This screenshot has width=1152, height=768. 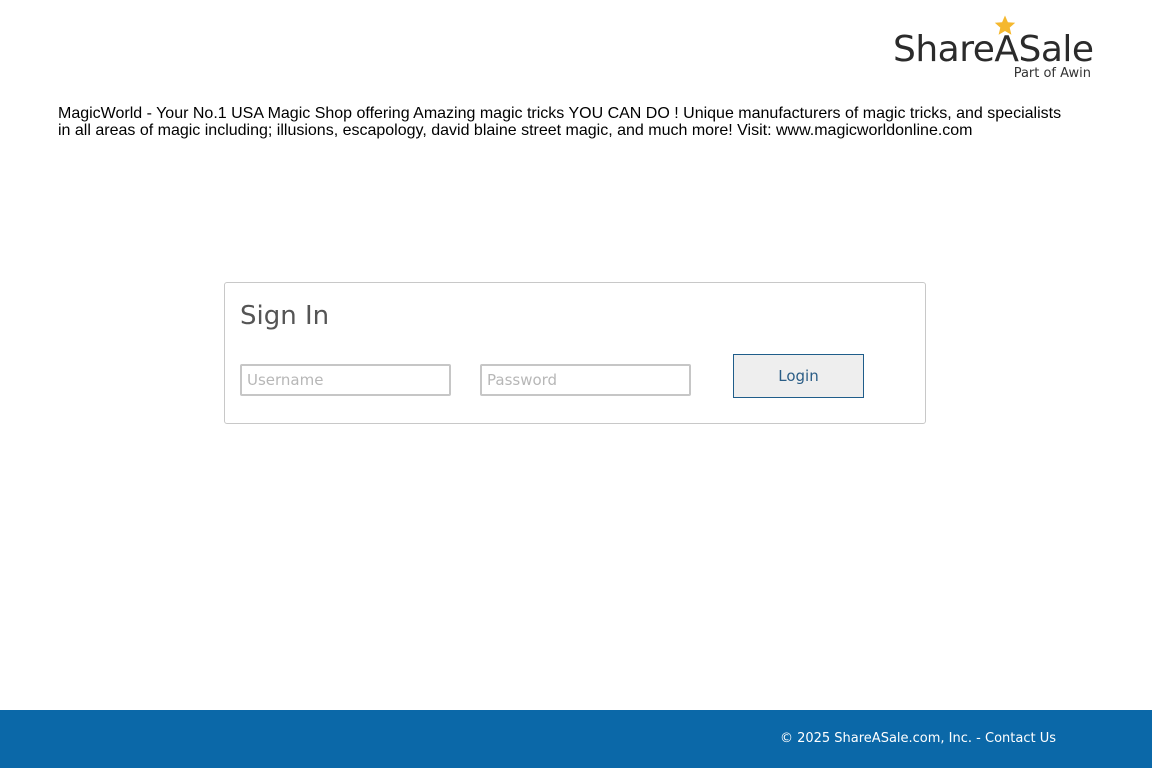 I want to click on signin-panel: Sign In Login, so click(x=575, y=353).